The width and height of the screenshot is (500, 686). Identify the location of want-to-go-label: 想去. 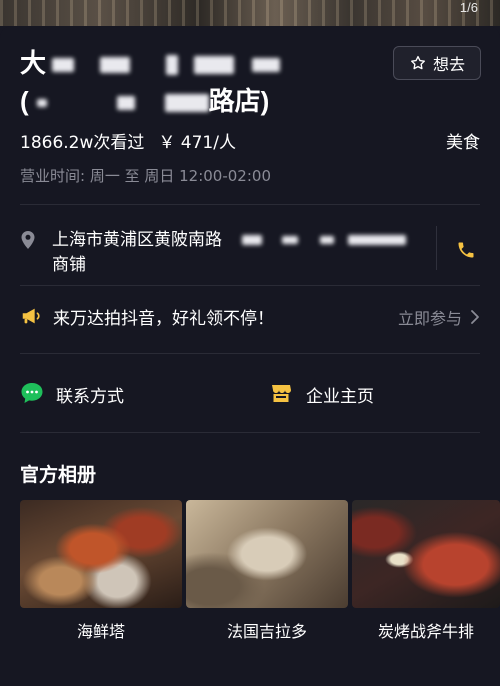
(448, 64).